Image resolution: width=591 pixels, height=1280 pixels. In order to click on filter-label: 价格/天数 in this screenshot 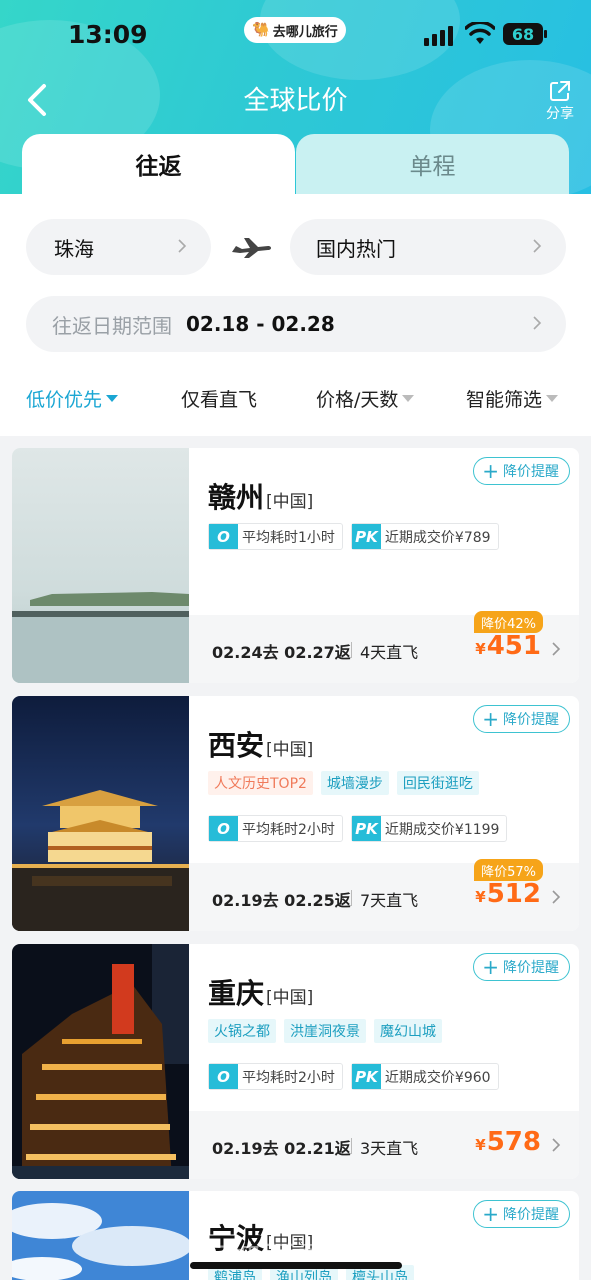, I will do `click(357, 399)`.